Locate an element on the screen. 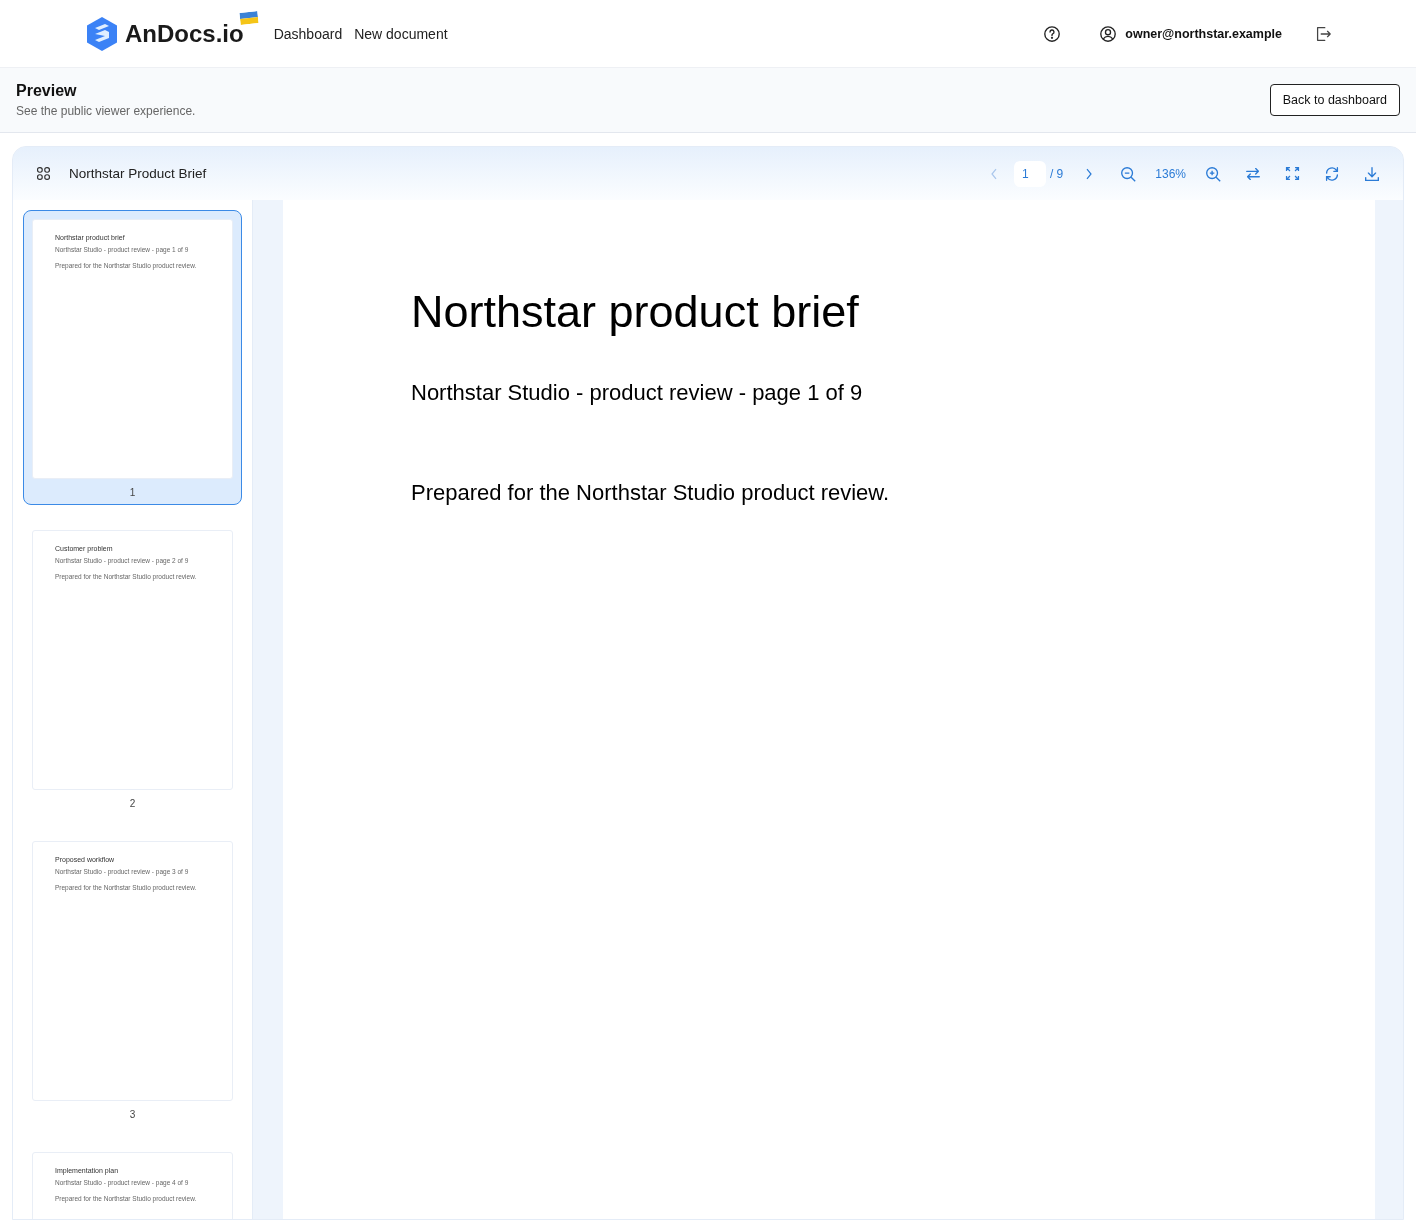 The height and width of the screenshot is (1220, 1416). grid-icon is located at coordinates (43, 173).